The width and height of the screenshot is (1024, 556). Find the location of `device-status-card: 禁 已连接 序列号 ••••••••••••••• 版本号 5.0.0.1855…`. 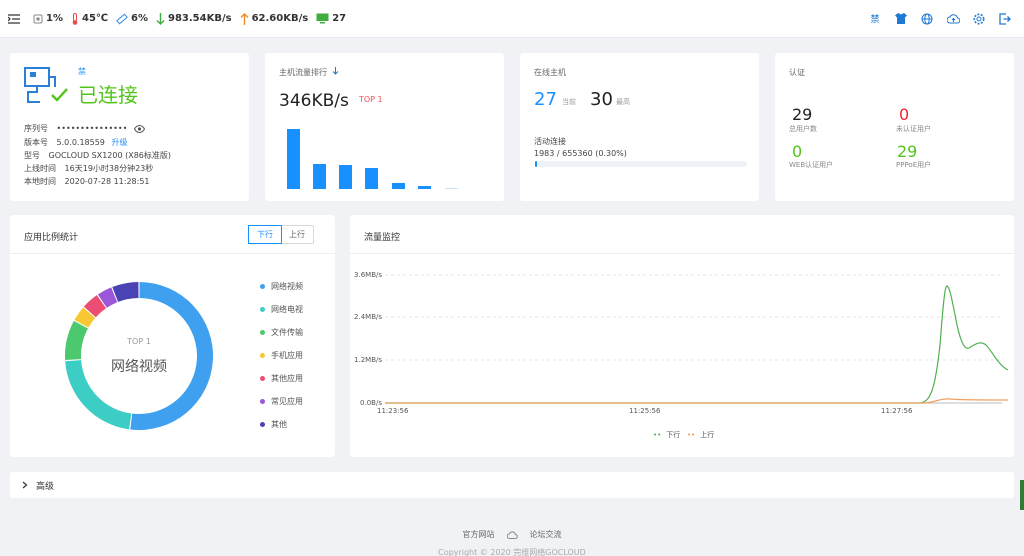

device-status-card: 禁 已连接 序列号 ••••••••••••••• 版本号 5.0.0.1855… is located at coordinates (129, 127).